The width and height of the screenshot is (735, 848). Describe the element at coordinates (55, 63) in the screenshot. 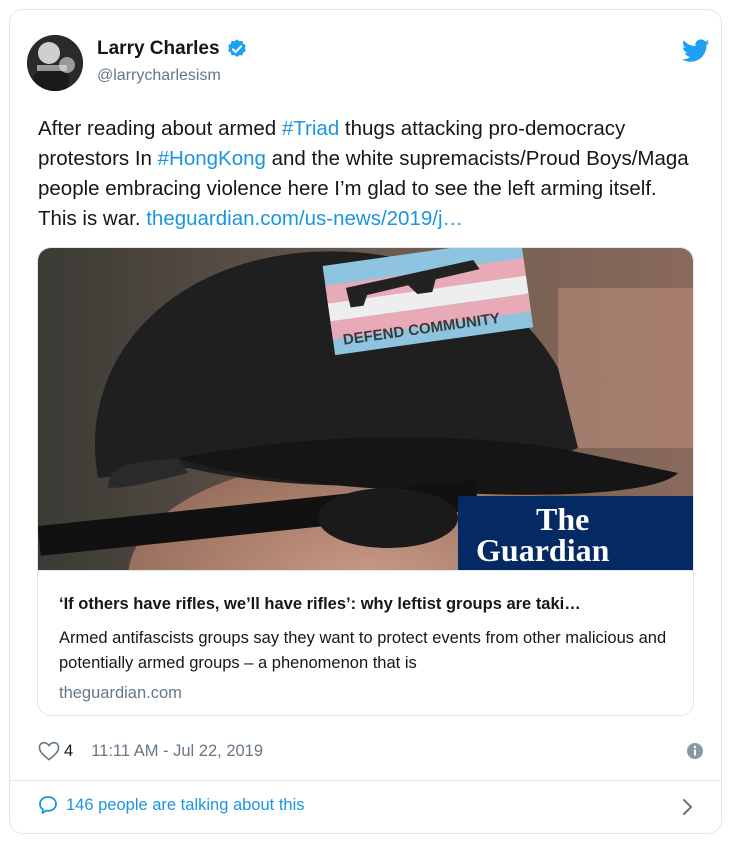

I see `avatar` at that location.